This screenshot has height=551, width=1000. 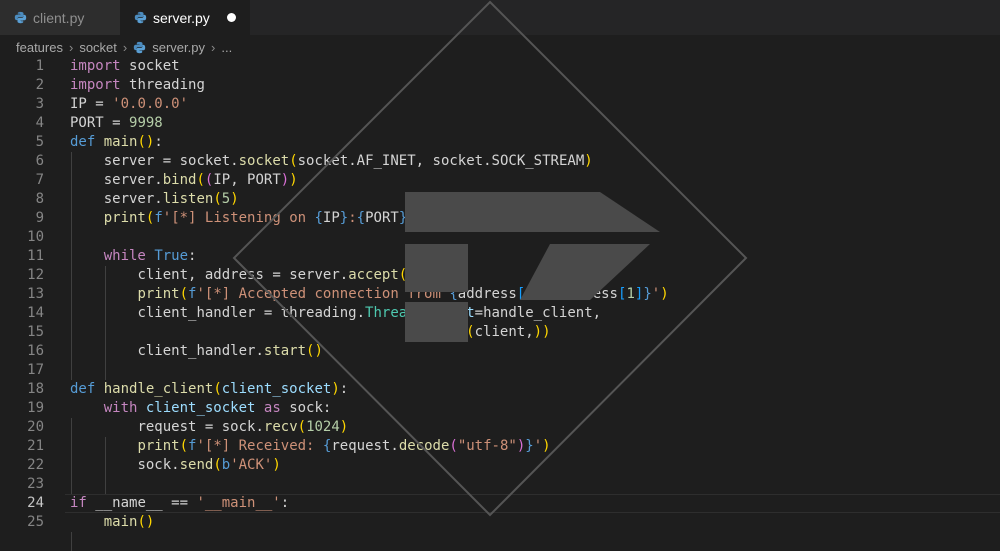 I want to click on code-text: PORT = 9998, so click(x=116, y=123).